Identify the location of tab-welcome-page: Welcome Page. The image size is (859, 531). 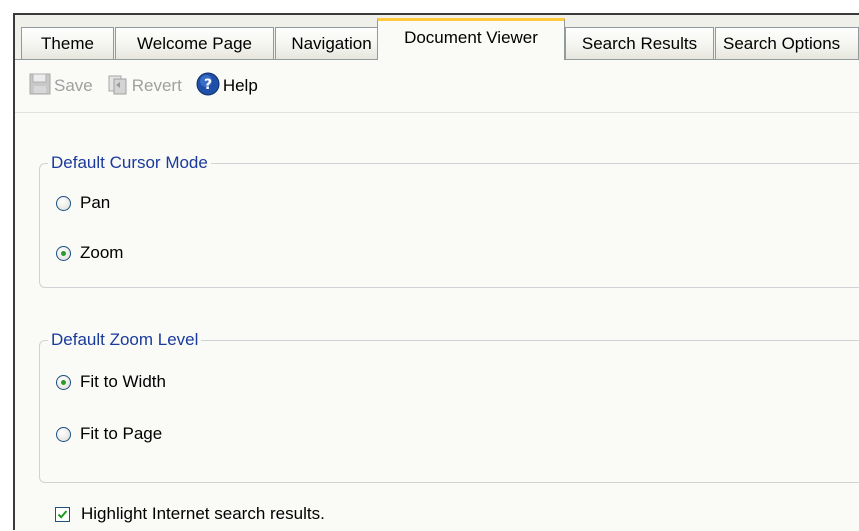
(194, 43).